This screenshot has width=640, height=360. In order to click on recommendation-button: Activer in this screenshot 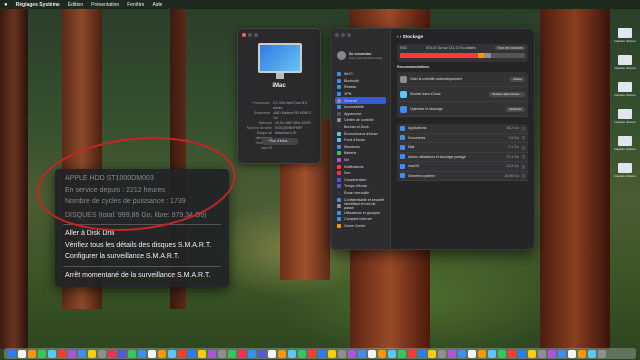, I will do `click(517, 79)`.